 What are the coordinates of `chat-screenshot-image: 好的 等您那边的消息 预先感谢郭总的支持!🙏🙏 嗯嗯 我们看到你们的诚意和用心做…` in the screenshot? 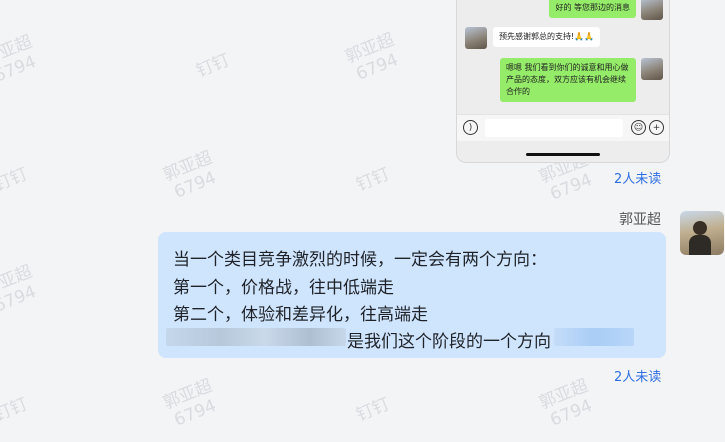 It's located at (563, 81).